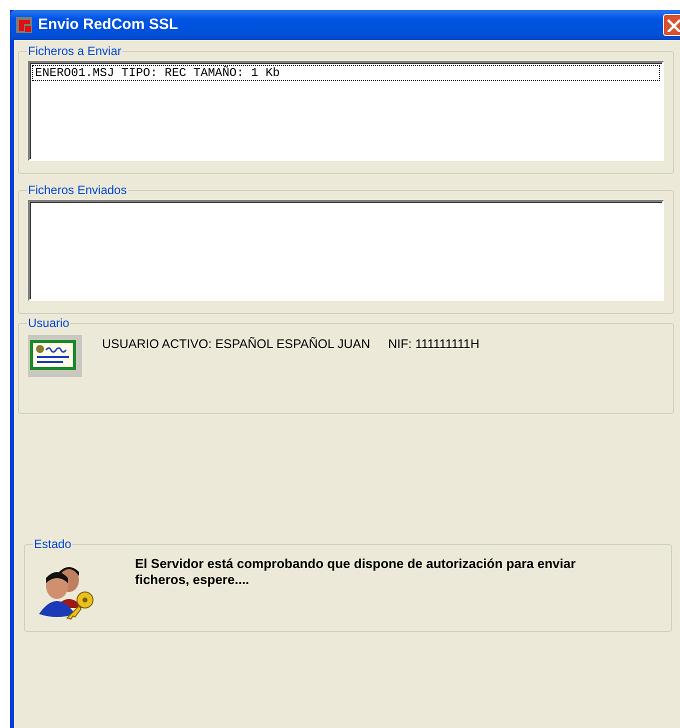 Image resolution: width=680 pixels, height=728 pixels. Describe the element at coordinates (52, 544) in the screenshot. I see `group-title: Estado` at that location.